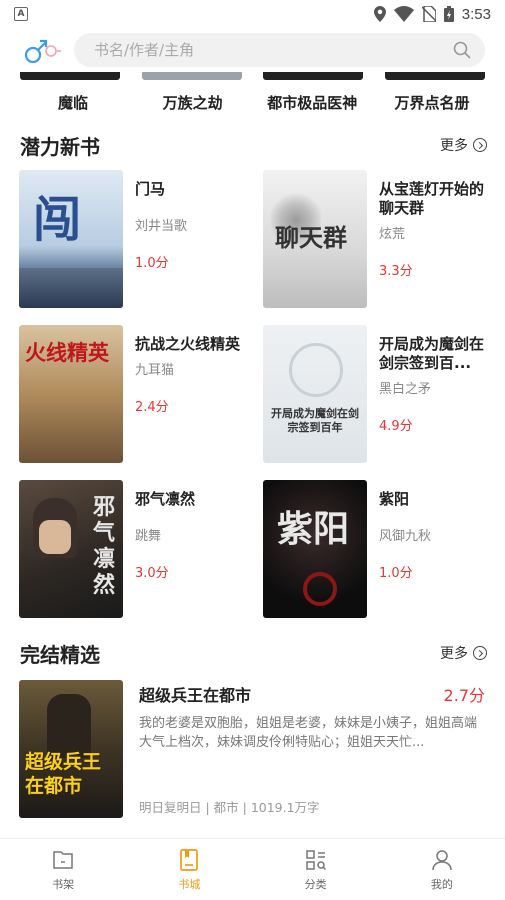 This screenshot has width=505, height=900. Describe the element at coordinates (155, 370) in the screenshot. I see `book-author: 九耳猫` at that location.